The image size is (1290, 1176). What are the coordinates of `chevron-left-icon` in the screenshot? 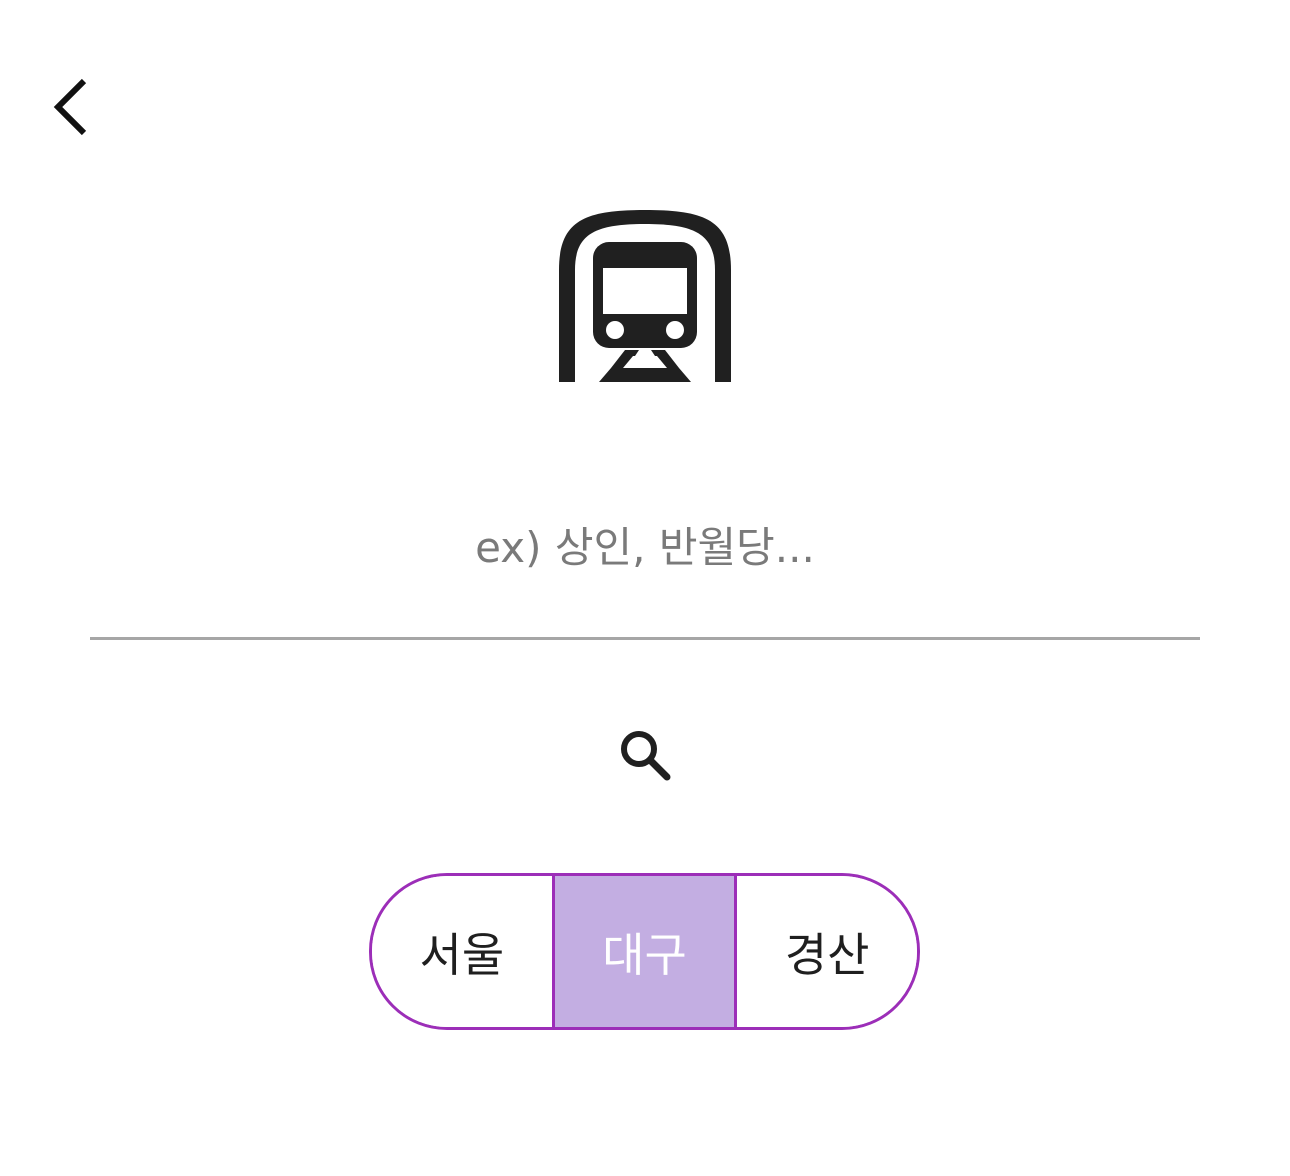 It's located at (70, 107).